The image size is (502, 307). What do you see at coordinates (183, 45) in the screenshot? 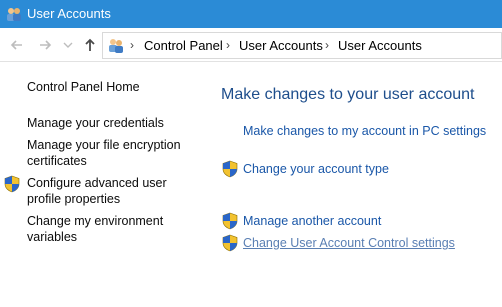
I see `breadcrumb-control-panel: Control Panel` at bounding box center [183, 45].